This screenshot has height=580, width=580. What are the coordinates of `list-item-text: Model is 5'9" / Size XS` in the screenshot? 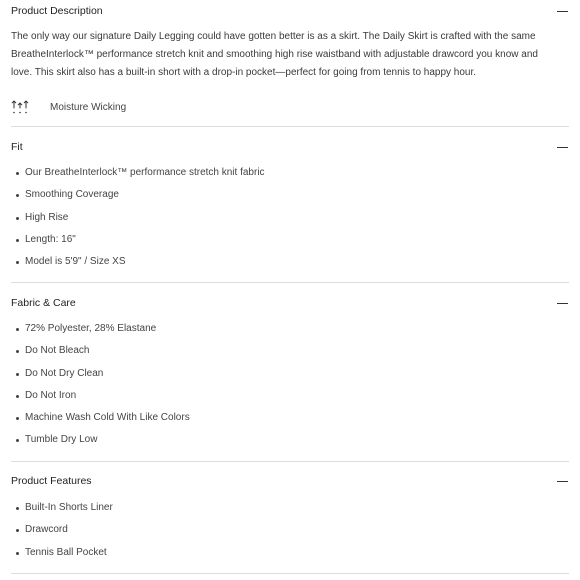 It's located at (75, 262).